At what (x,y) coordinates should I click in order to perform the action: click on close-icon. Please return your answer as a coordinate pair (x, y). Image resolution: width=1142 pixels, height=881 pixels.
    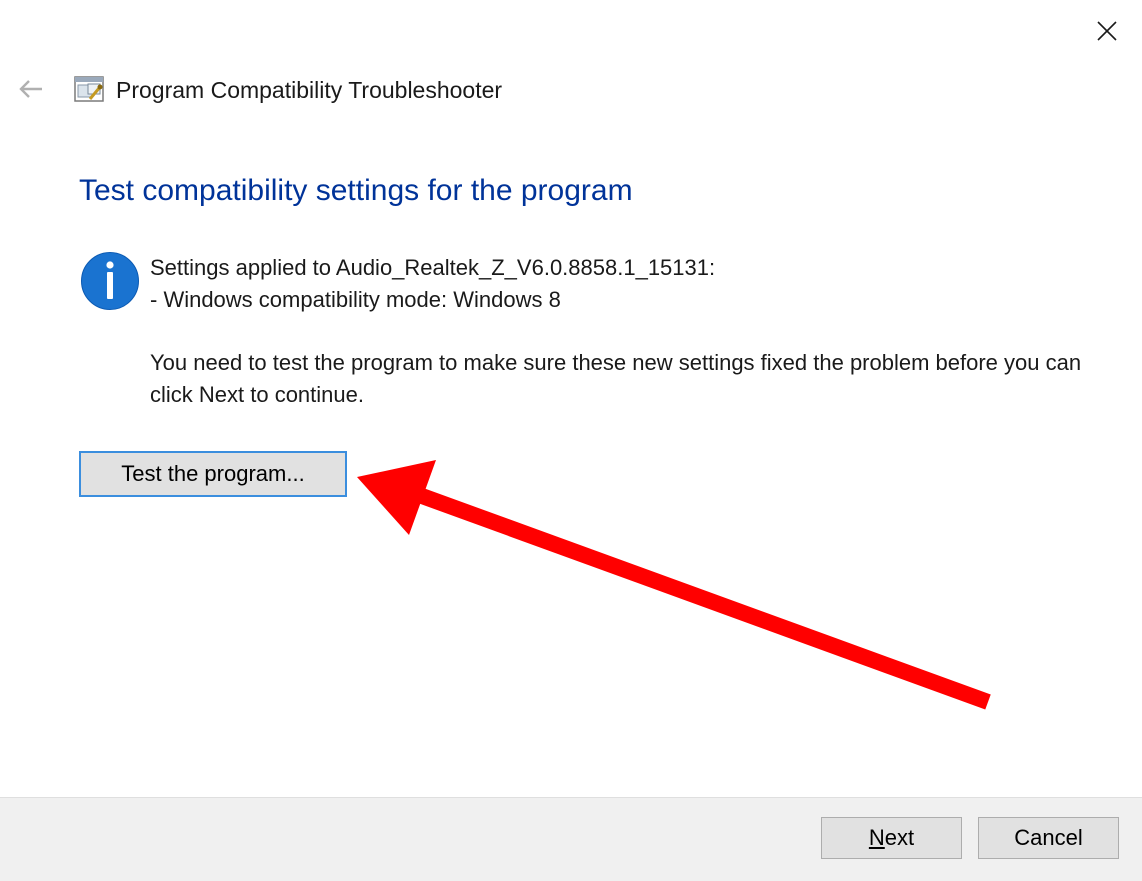
    Looking at the image, I should click on (1107, 31).